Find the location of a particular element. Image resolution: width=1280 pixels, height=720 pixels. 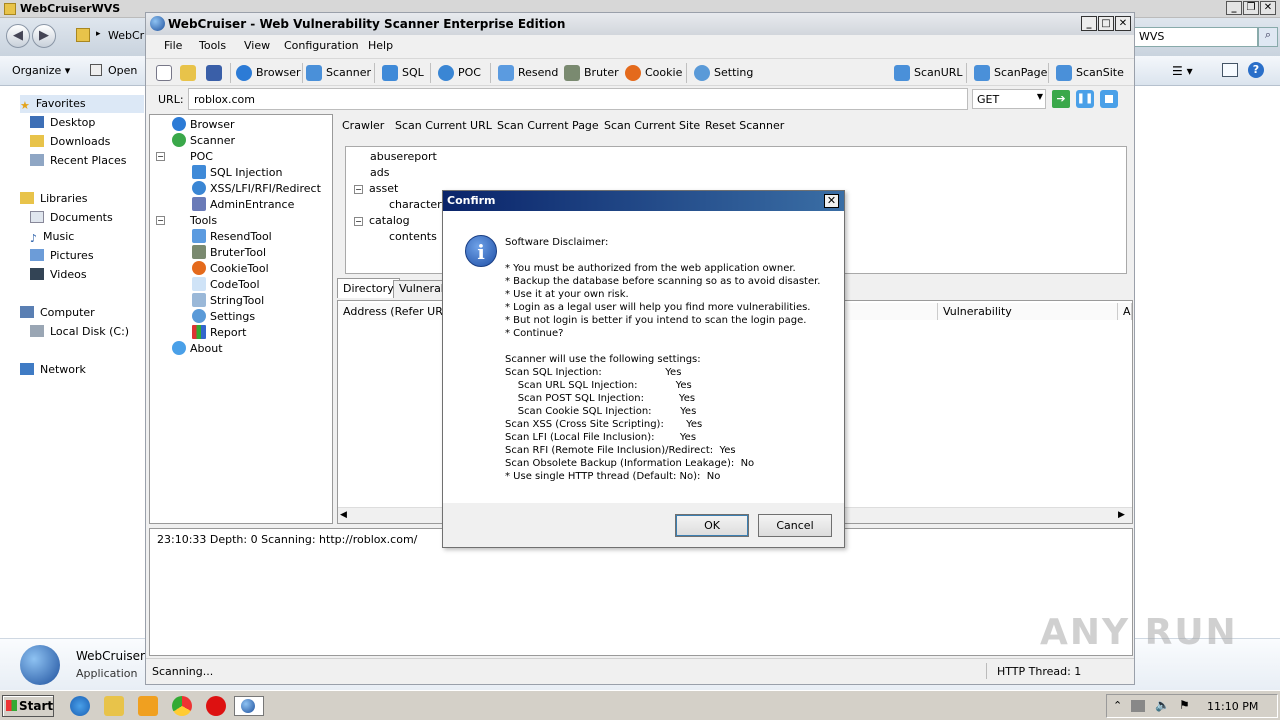

save-button is located at coordinates (214, 73).